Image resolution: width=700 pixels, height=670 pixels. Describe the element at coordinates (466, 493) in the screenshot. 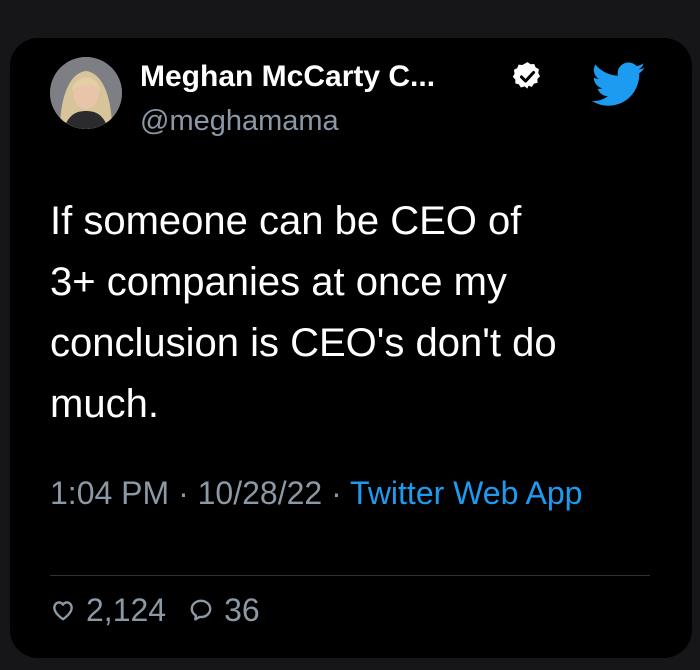

I see `tweet-source-app: Twitter Web App` at that location.